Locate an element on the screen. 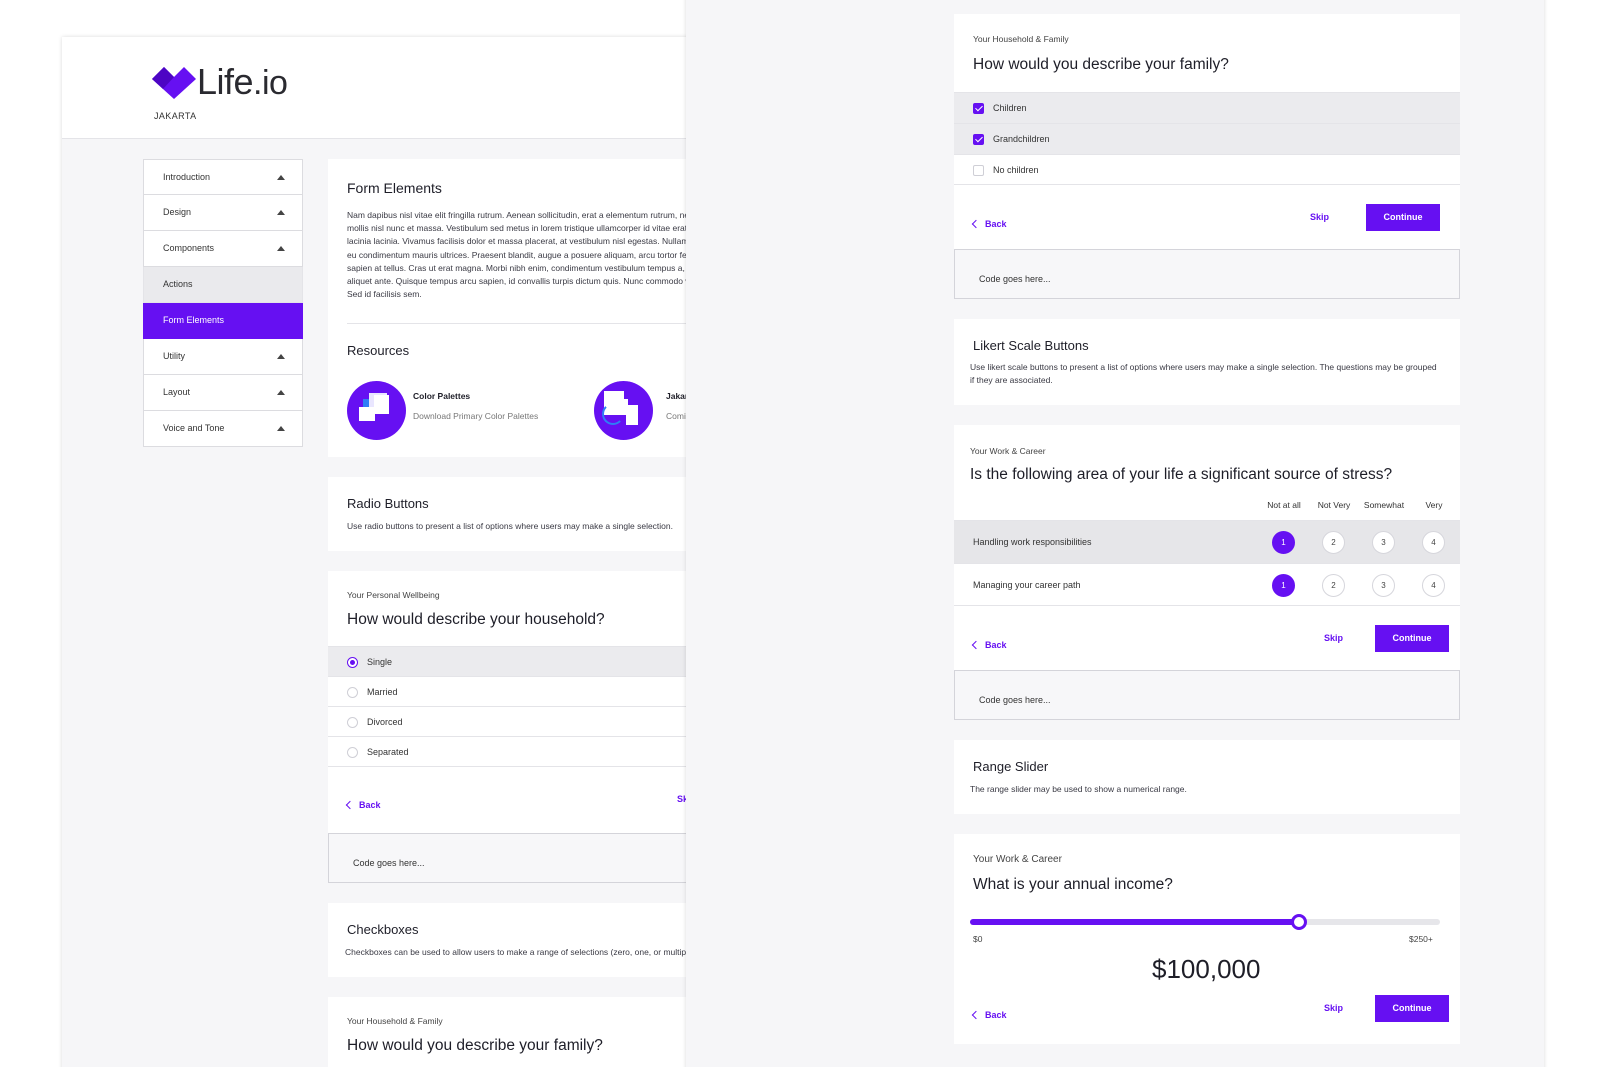  radio-selected-icon is located at coordinates (352, 662).